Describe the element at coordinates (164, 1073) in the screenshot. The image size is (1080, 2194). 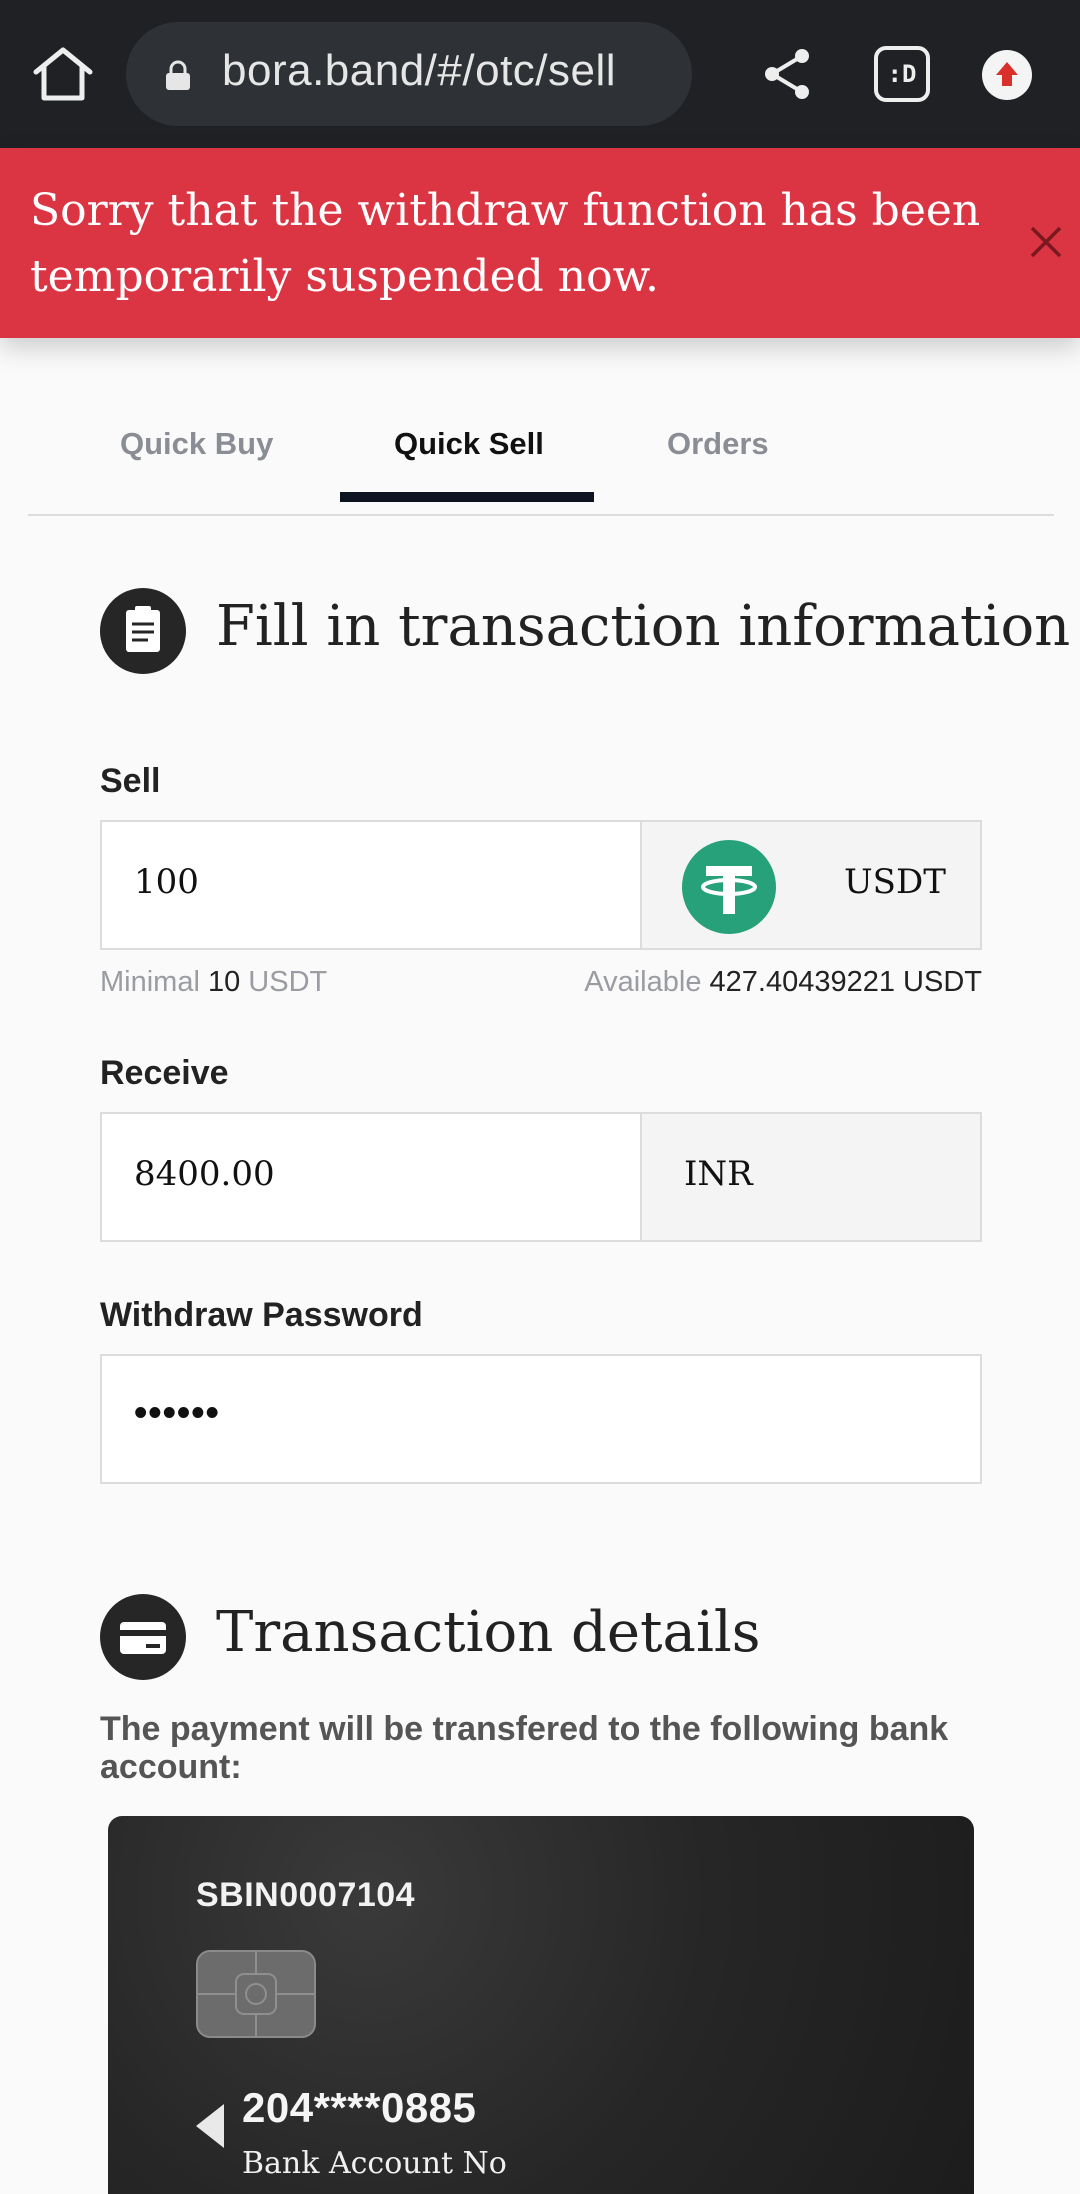
I see `receive-label: Receive` at that location.